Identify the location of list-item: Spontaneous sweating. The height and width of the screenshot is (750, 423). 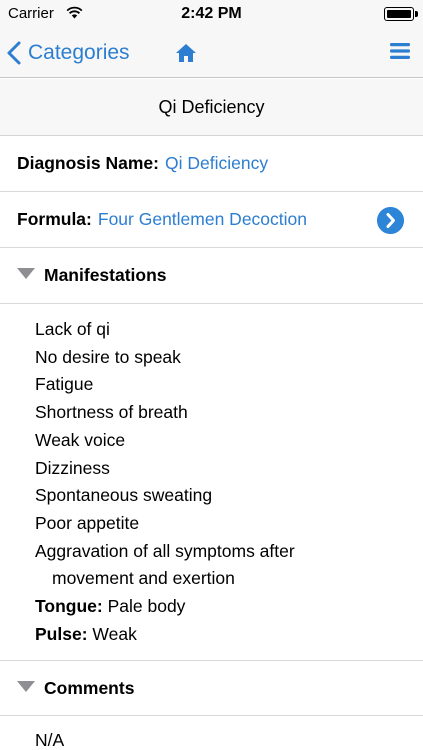
(124, 495).